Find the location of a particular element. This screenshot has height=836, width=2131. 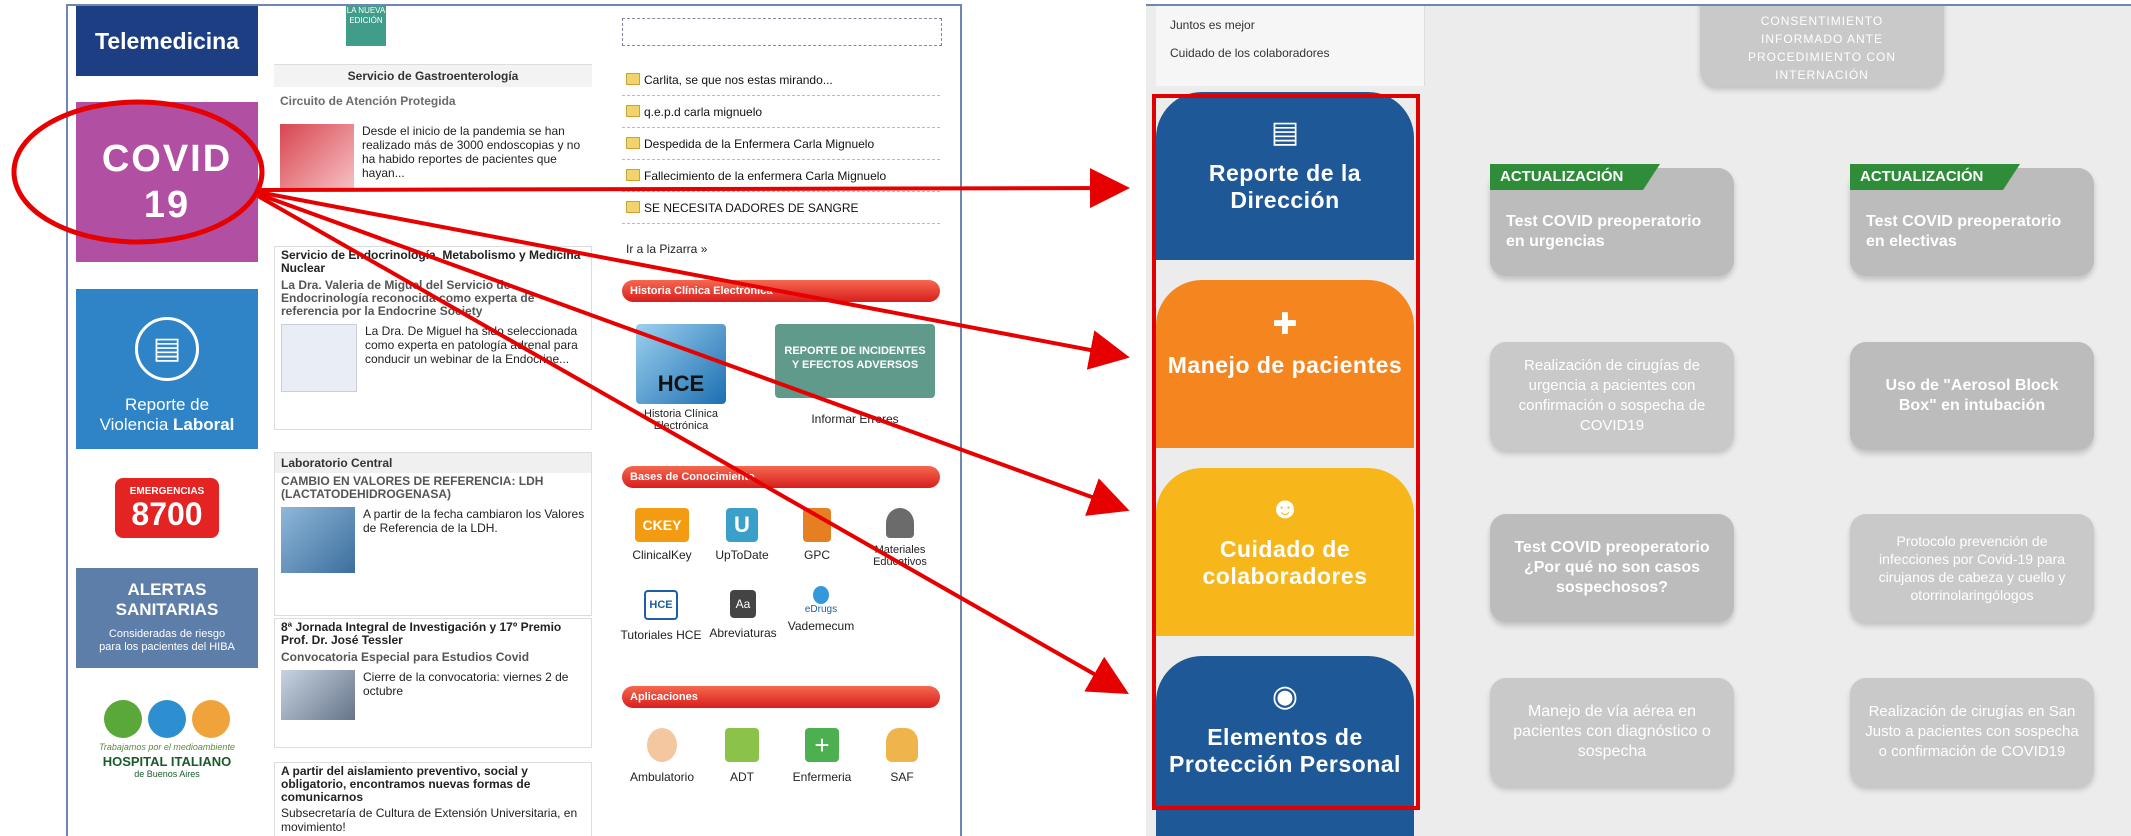

btn-label: Test COVID preoperatorio en urgencias is located at coordinates (1604, 231).